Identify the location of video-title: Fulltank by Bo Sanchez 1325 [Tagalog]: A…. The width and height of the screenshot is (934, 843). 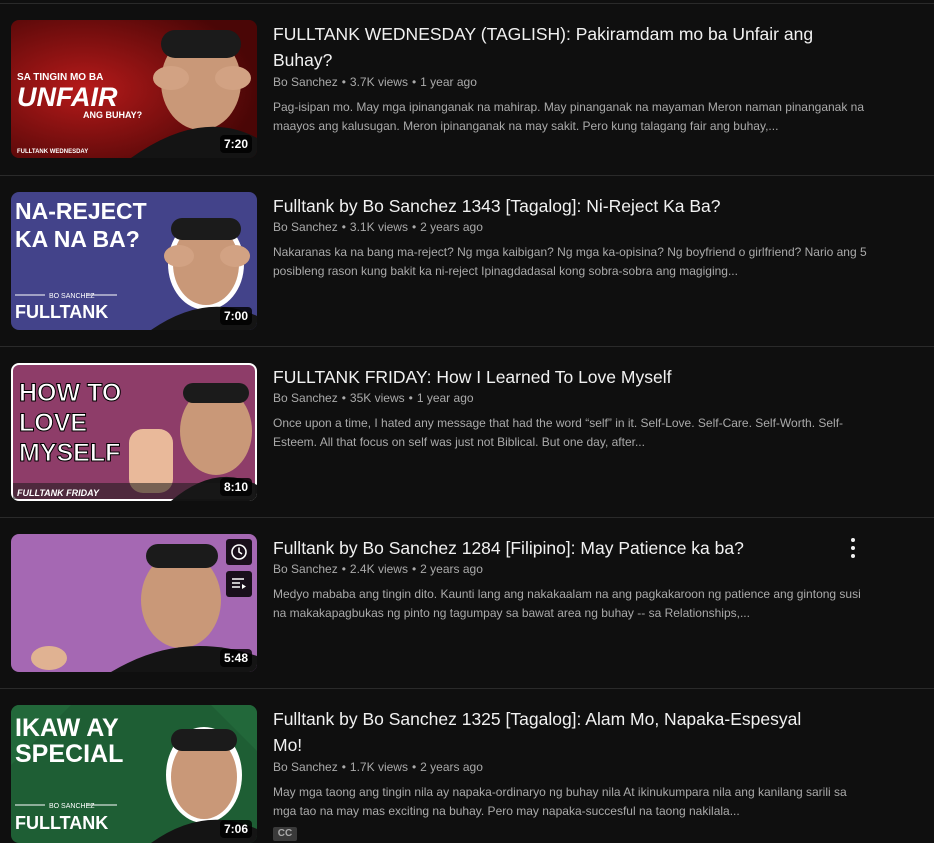
(553, 732).